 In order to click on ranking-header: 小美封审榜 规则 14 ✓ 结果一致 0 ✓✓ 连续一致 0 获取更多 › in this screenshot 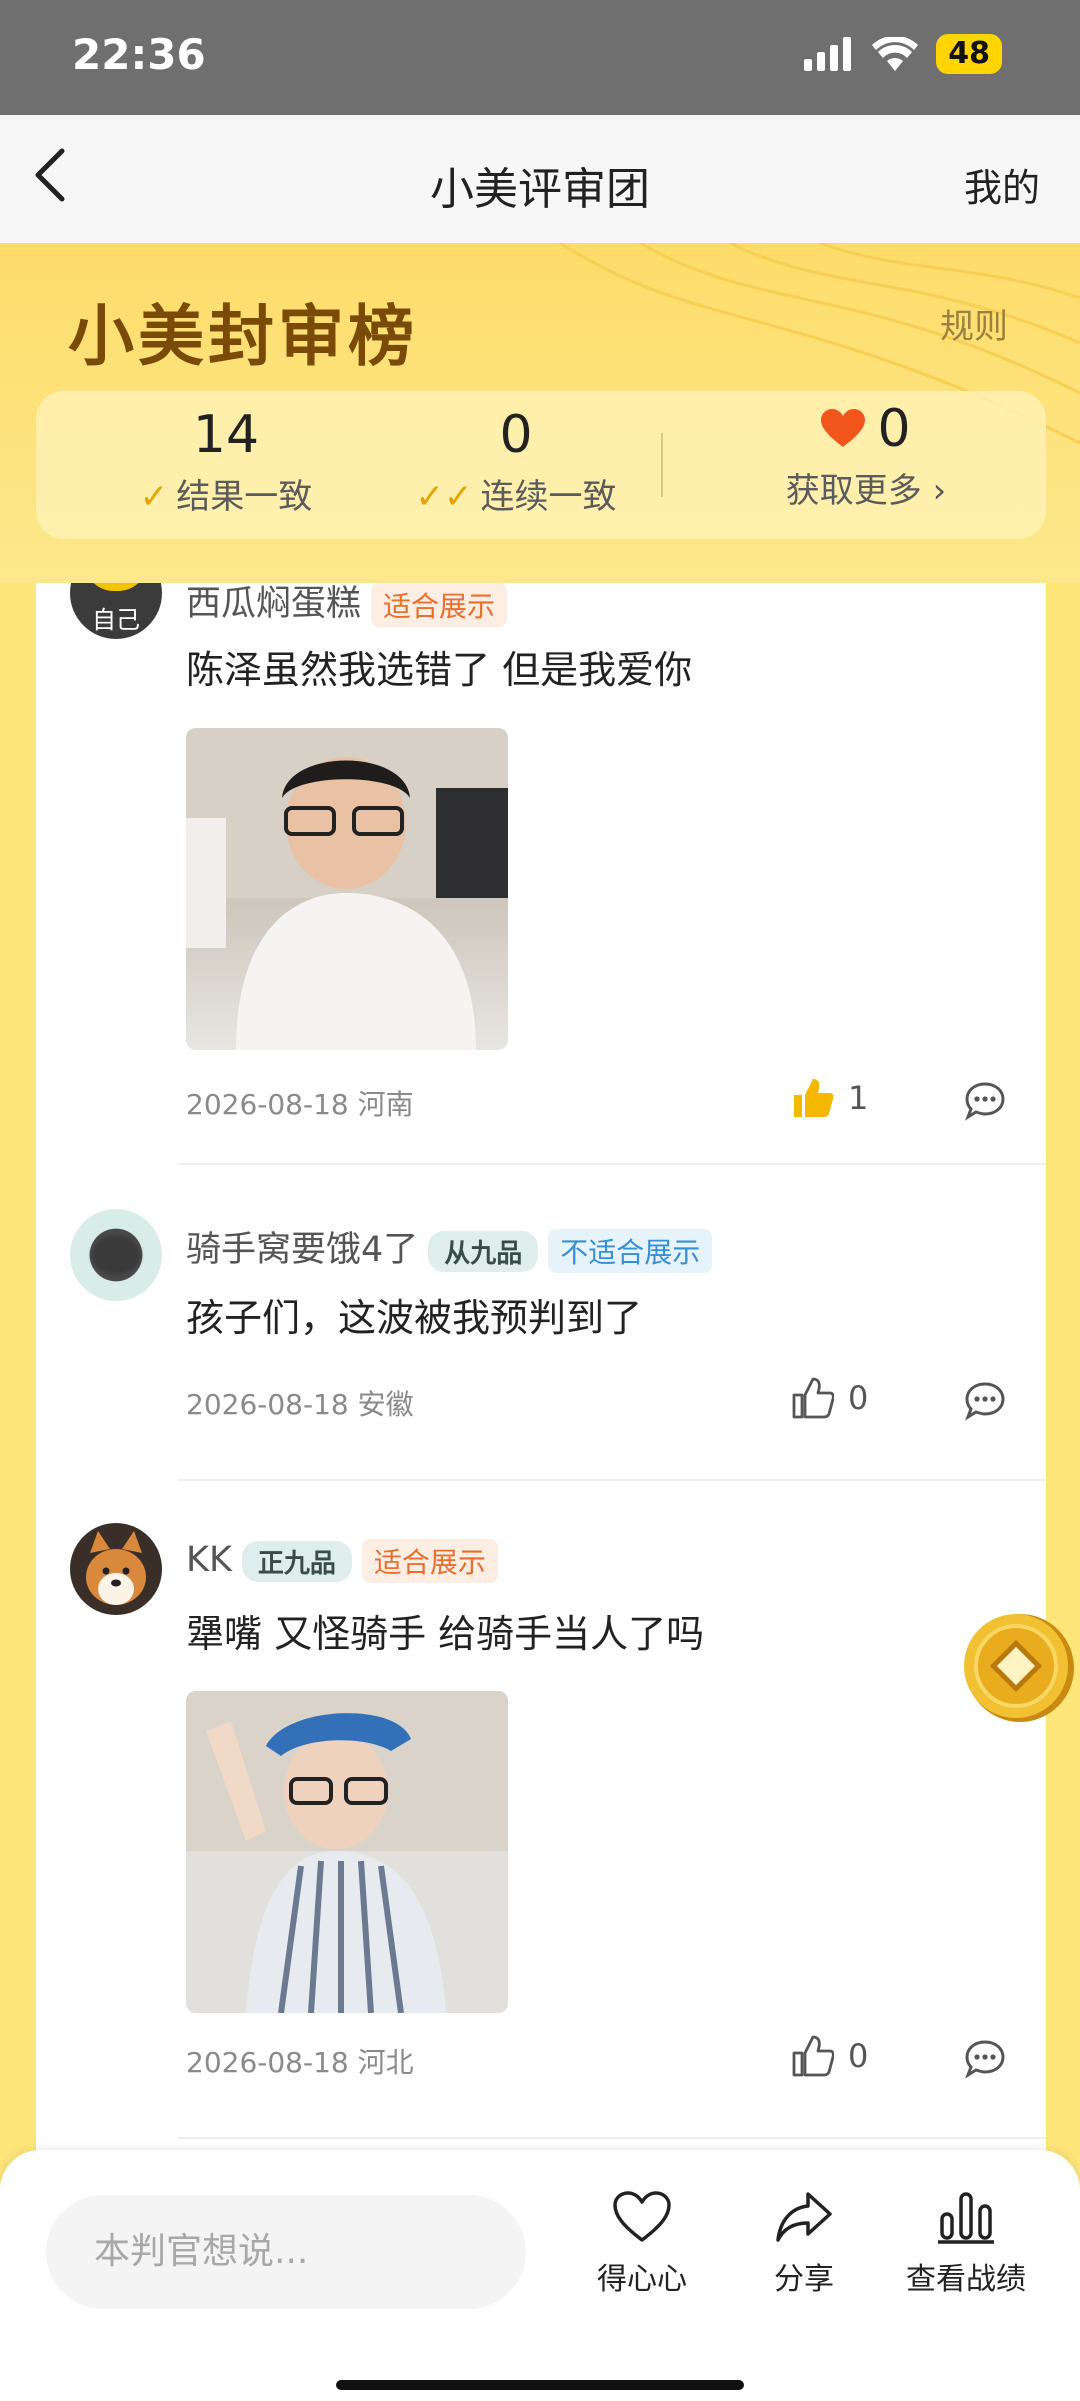, I will do `click(540, 413)`.